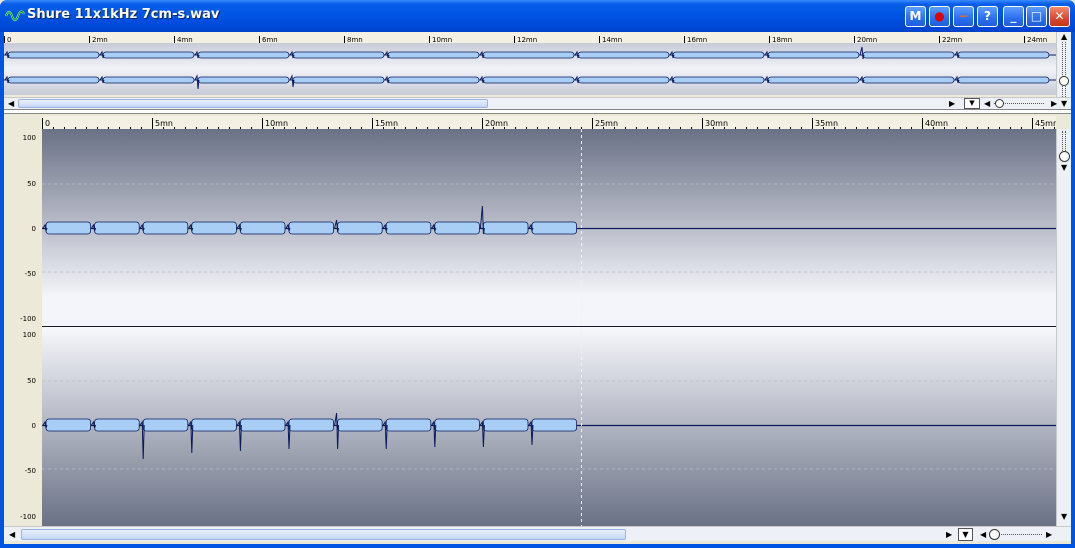  I want to click on minimize-button: _, so click(1013, 16).